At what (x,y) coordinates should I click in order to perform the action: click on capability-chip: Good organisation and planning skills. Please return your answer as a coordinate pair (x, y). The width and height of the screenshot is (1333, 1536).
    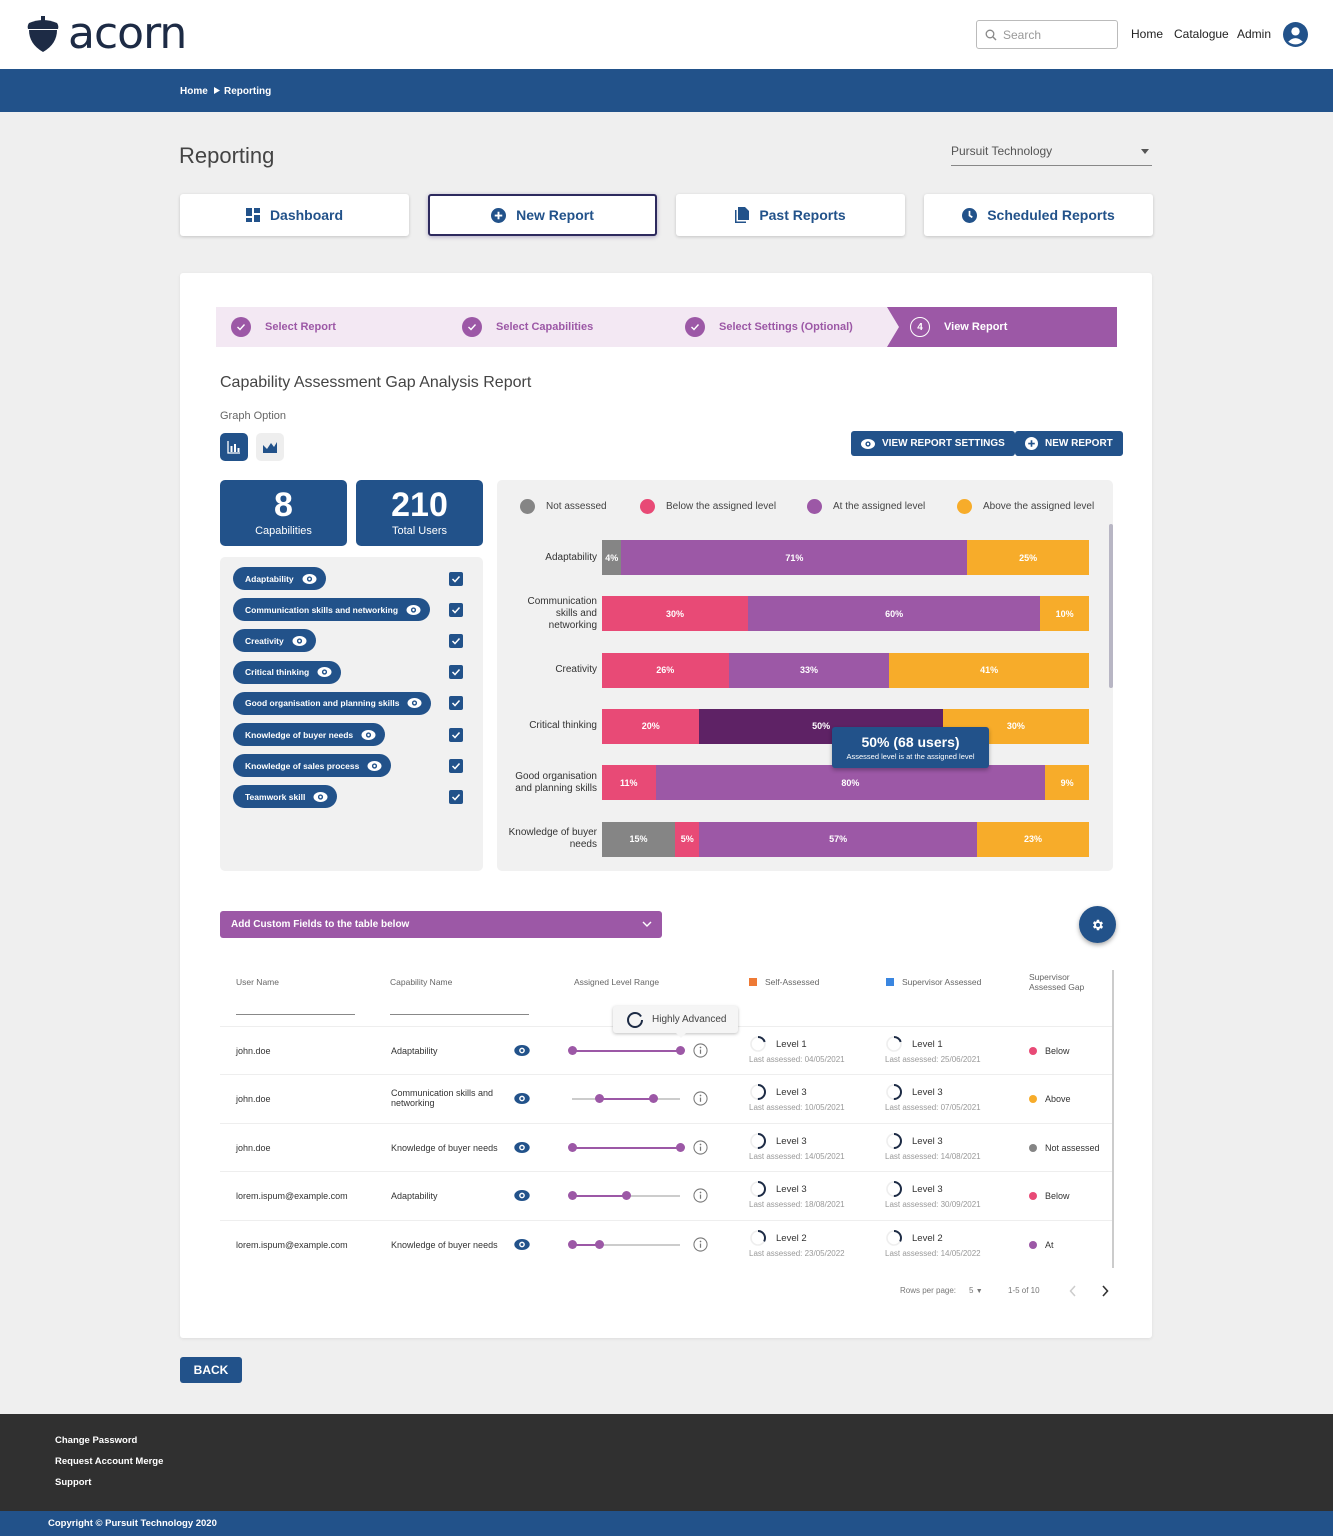
    Looking at the image, I should click on (332, 703).